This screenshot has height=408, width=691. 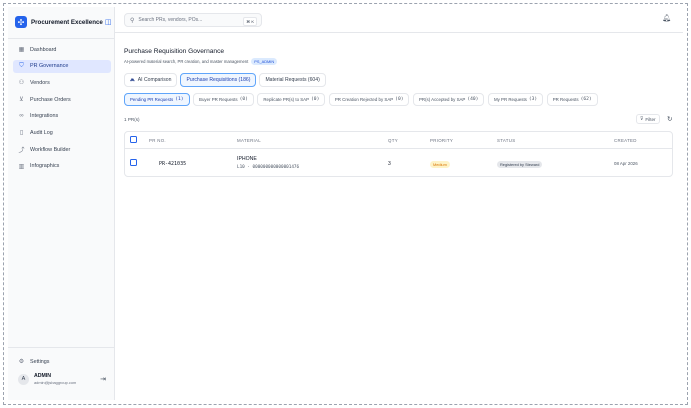 What do you see at coordinates (21, 151) in the screenshot?
I see `workflow-icon: ⤴` at bounding box center [21, 151].